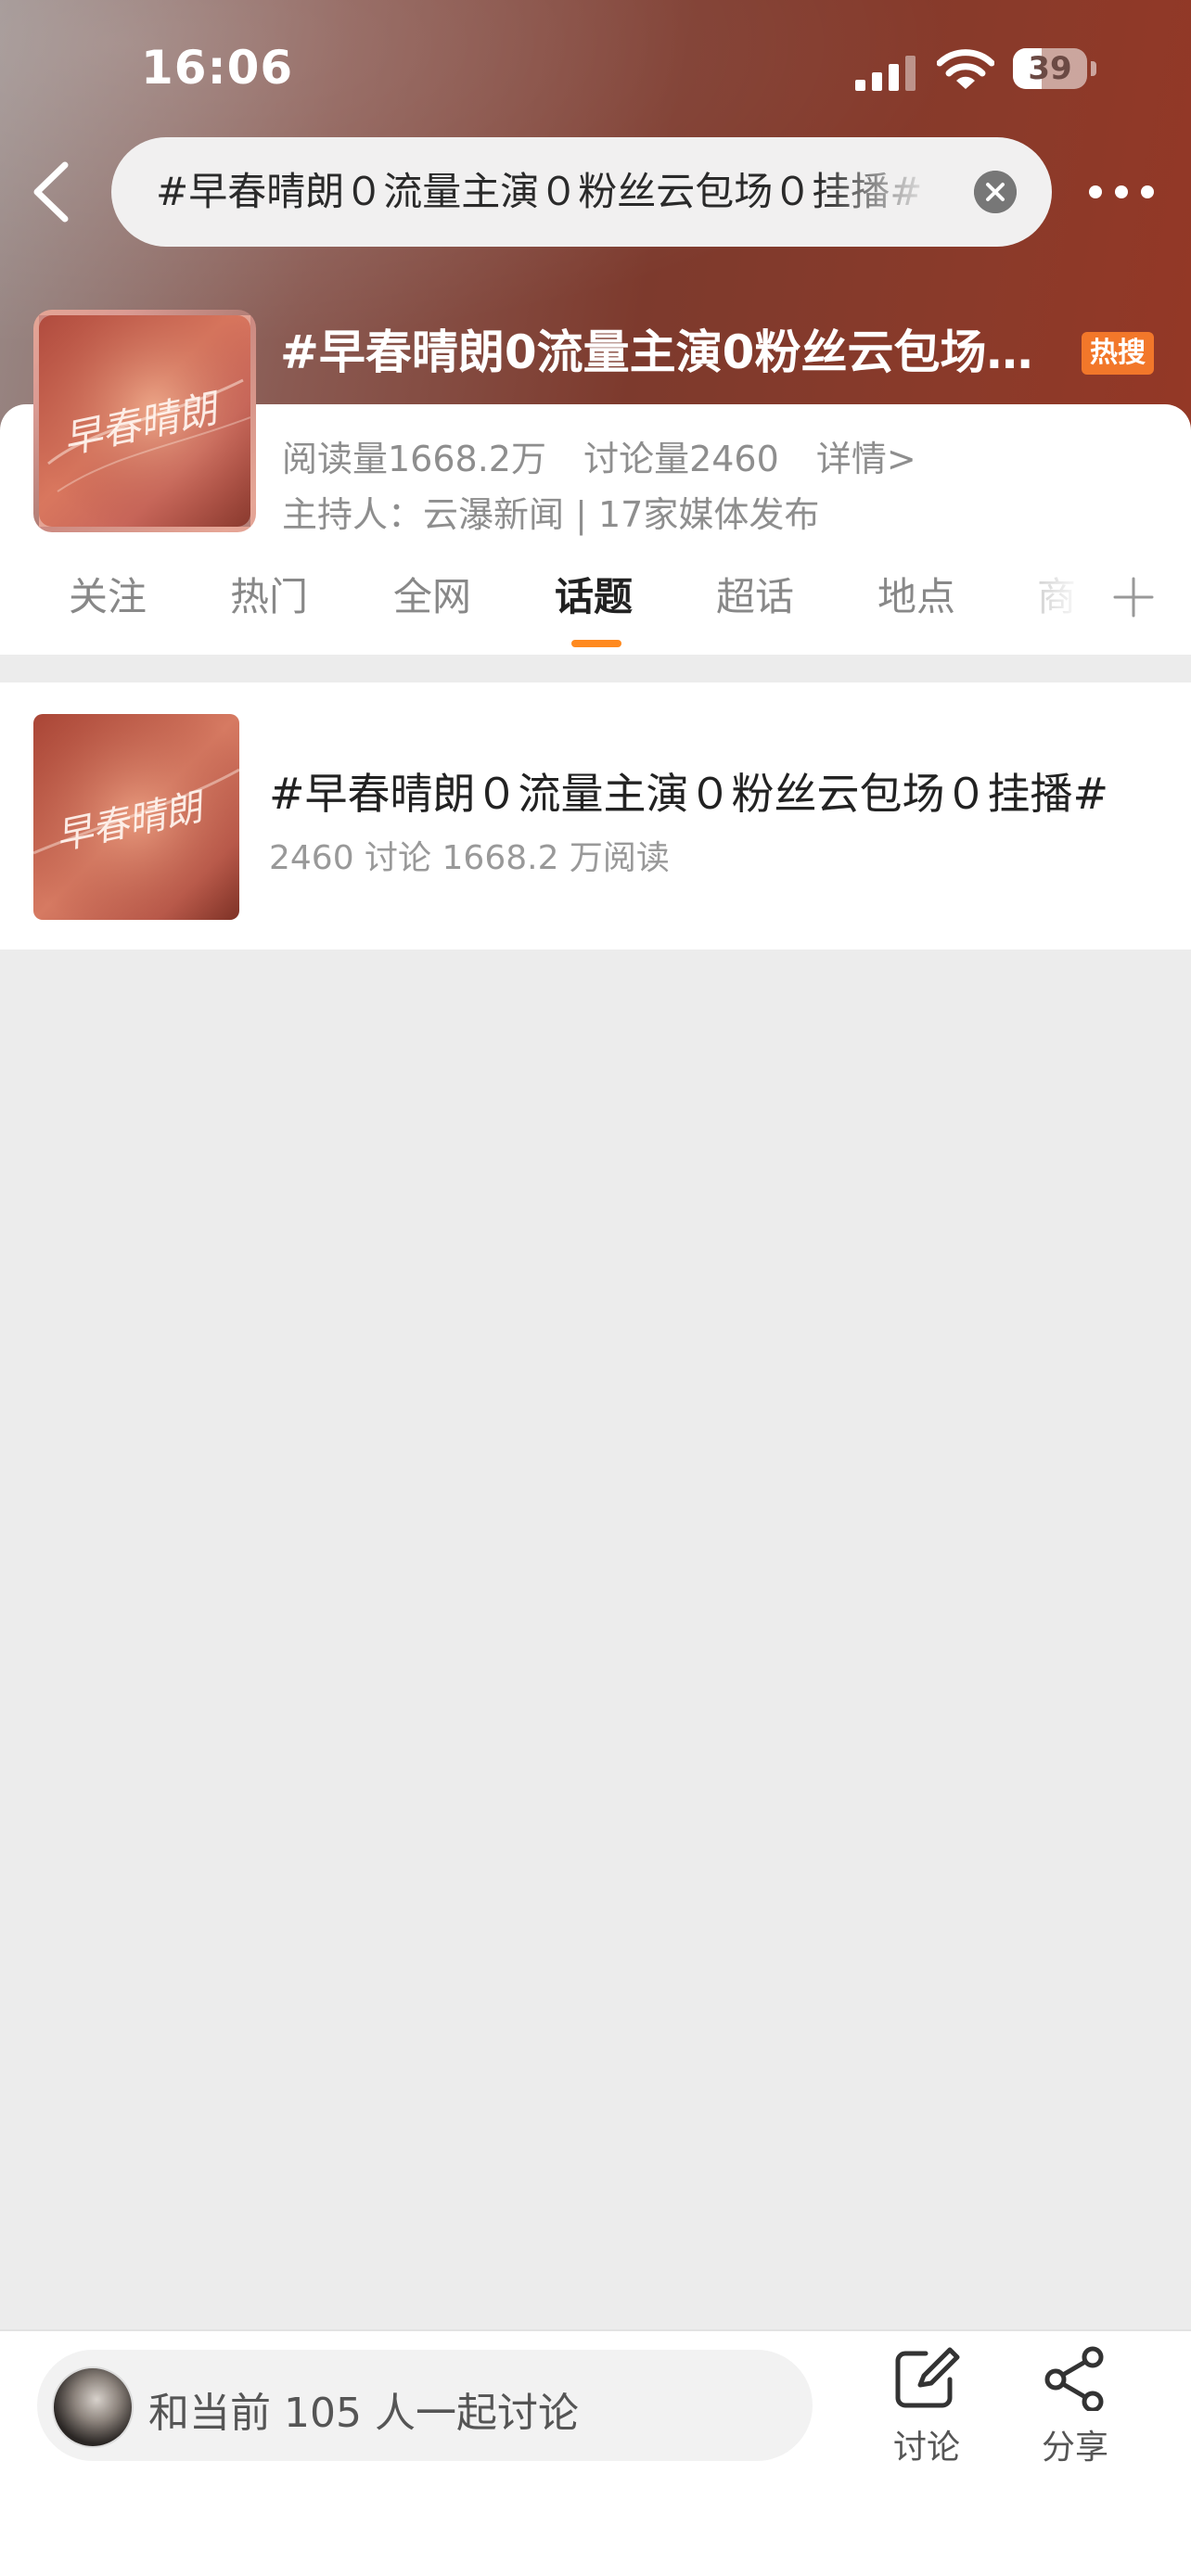  Describe the element at coordinates (681, 459) in the screenshot. I see `discussion-count: 讨论量2460` at that location.